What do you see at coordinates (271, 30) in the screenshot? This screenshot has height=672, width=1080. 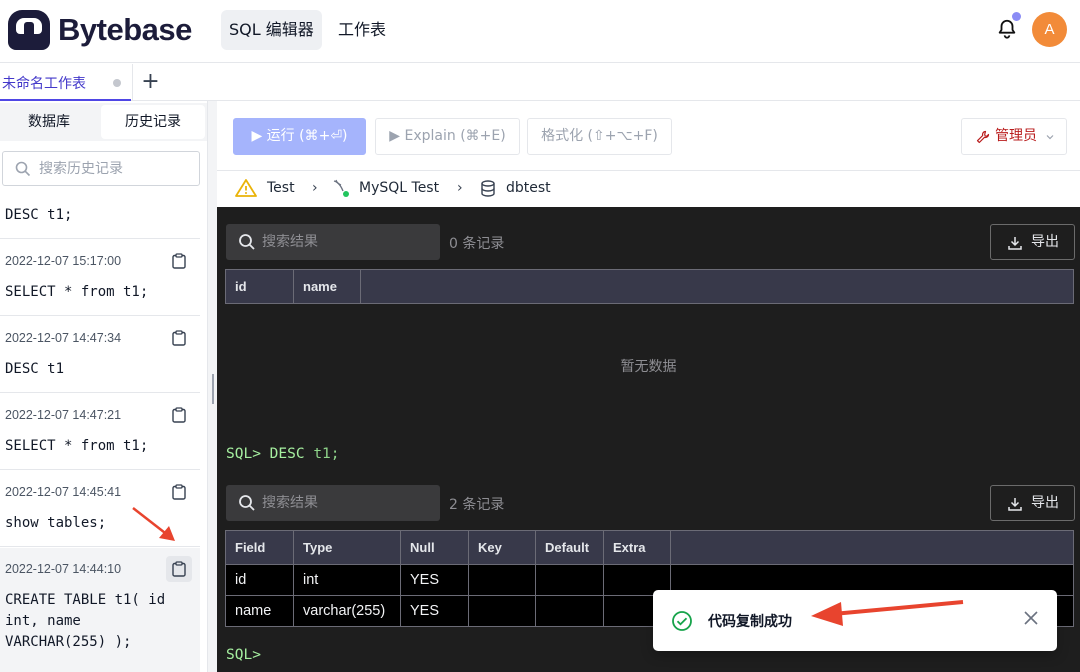 I see `nav-sql-editor: SQL 编辑器` at bounding box center [271, 30].